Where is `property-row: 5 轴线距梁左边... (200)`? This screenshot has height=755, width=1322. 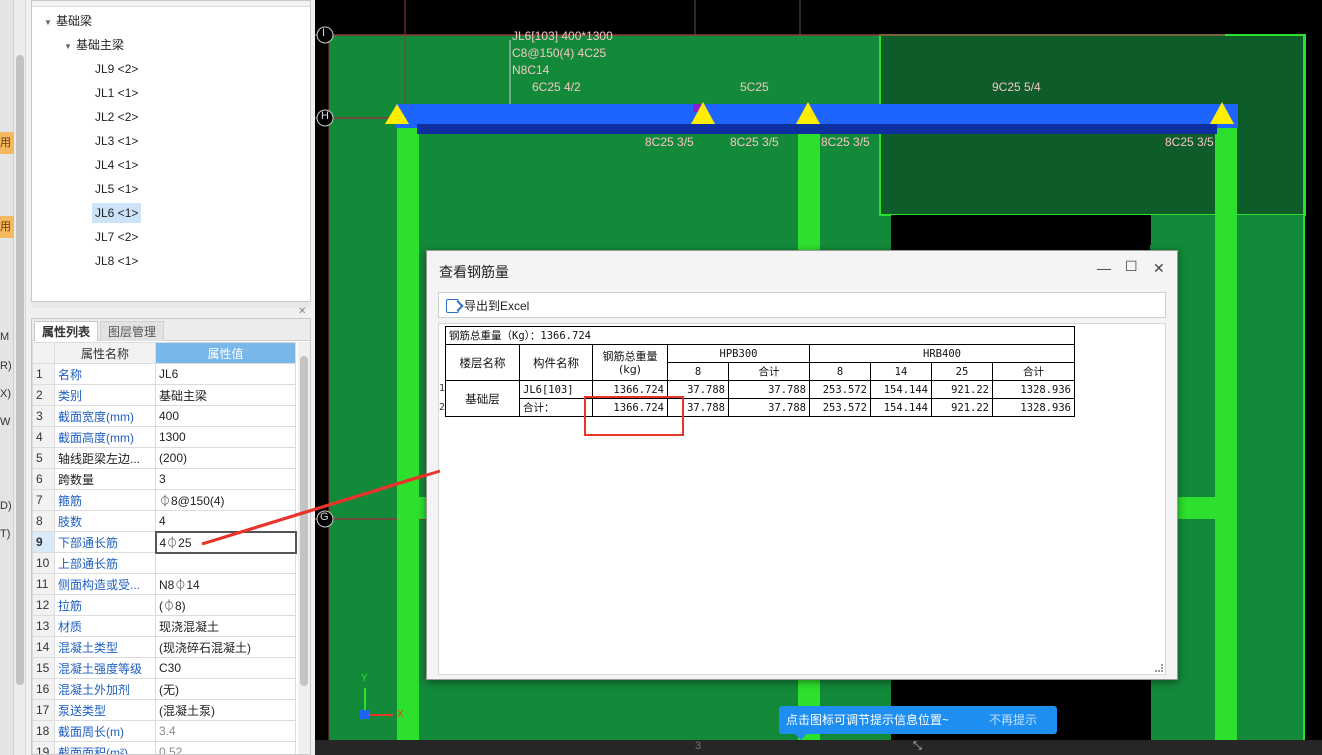 property-row: 5 轴线距梁左边... (200) is located at coordinates (164, 458).